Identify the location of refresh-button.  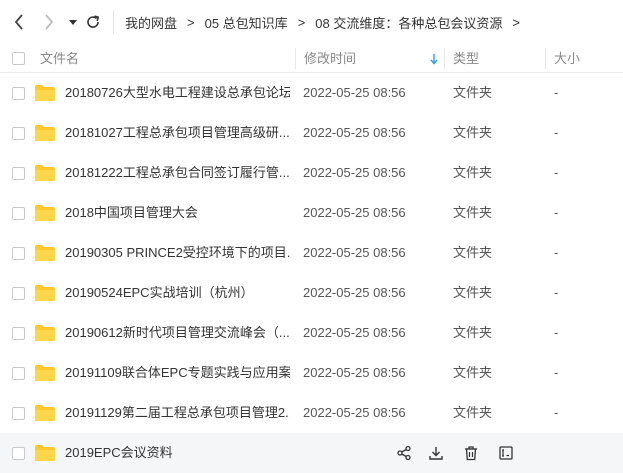
(93, 22).